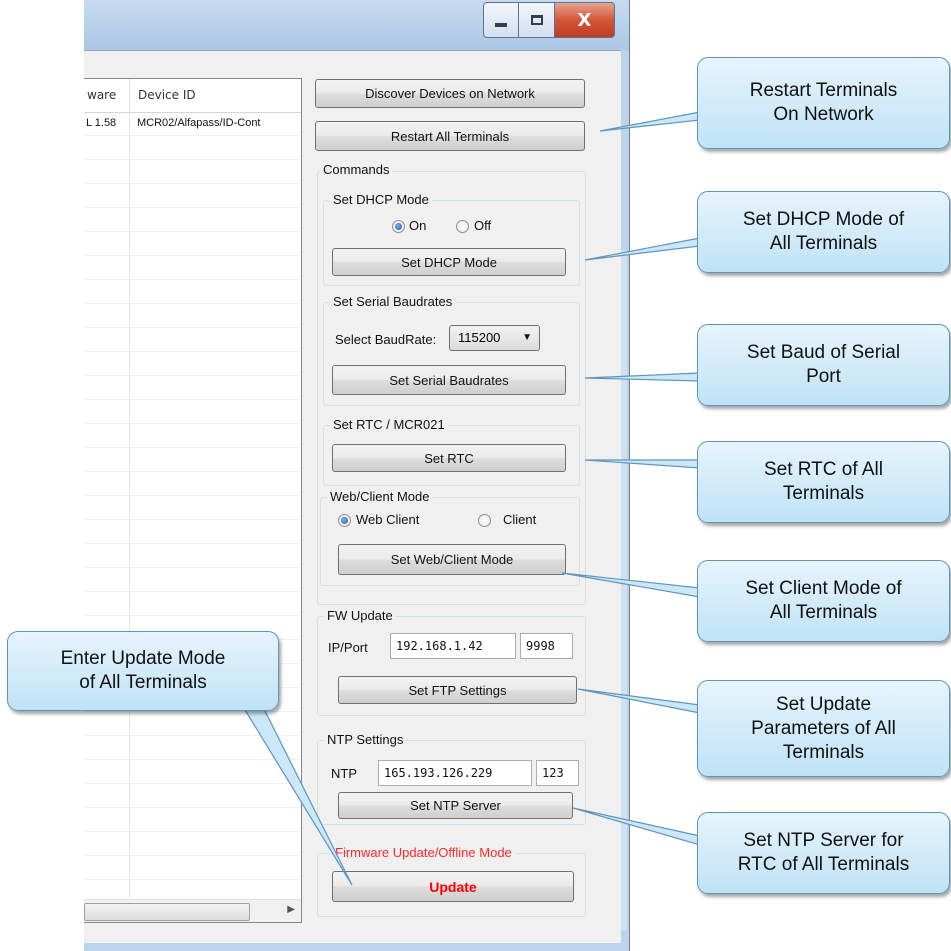 The image size is (951, 951). Describe the element at coordinates (823, 601) in the screenshot. I see `callout-set-client-mode: Set Client Mode of All Terminals` at that location.